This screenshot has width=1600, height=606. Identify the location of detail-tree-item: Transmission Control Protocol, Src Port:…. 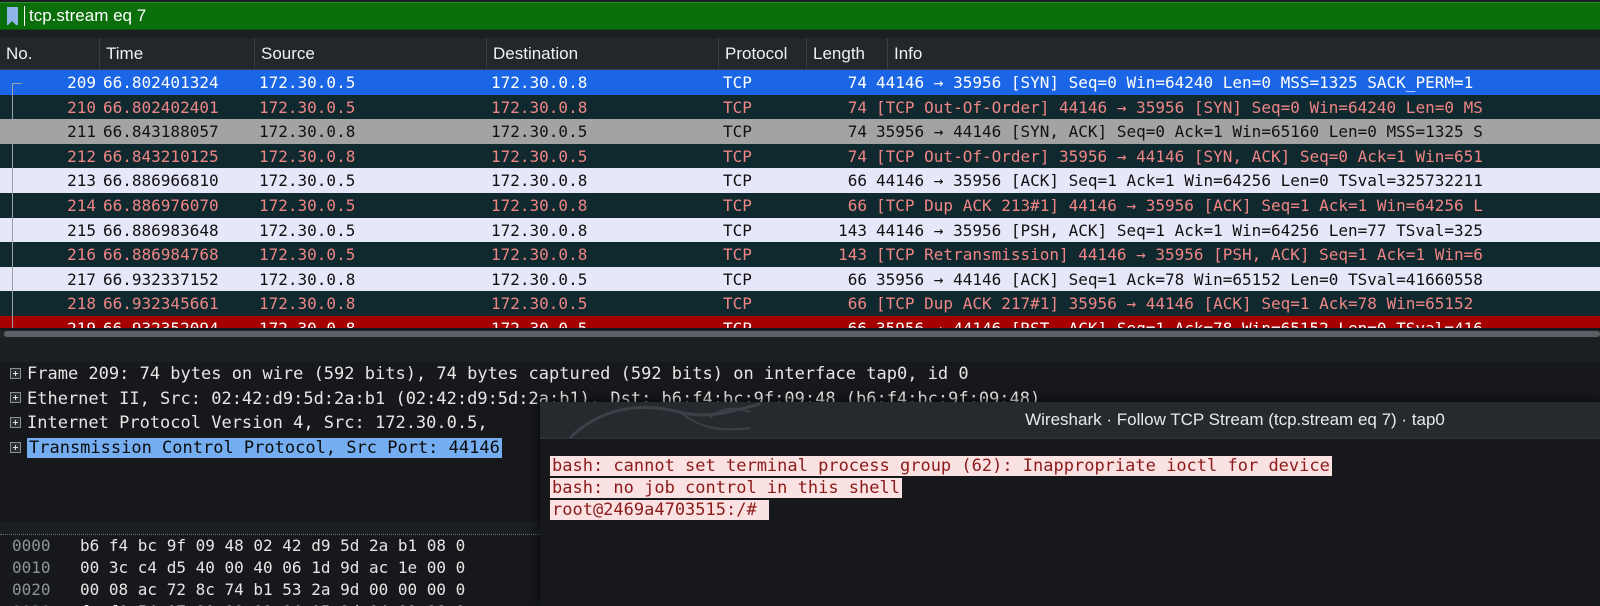
(251, 448).